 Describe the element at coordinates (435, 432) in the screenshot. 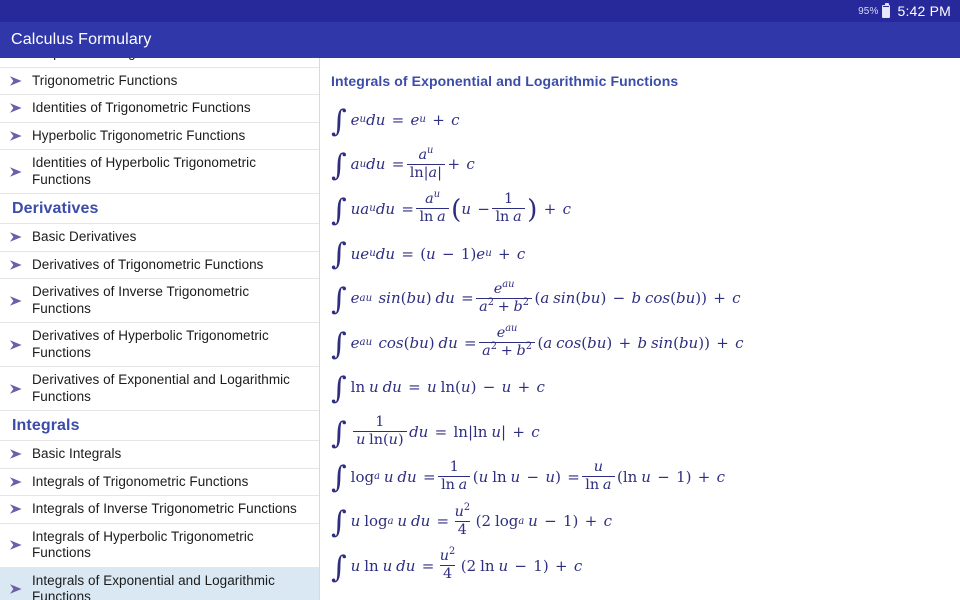

I see `formula-one-over-u-ln-u: ∫ 1 u ln(u) du = ln|ln u | + c` at that location.